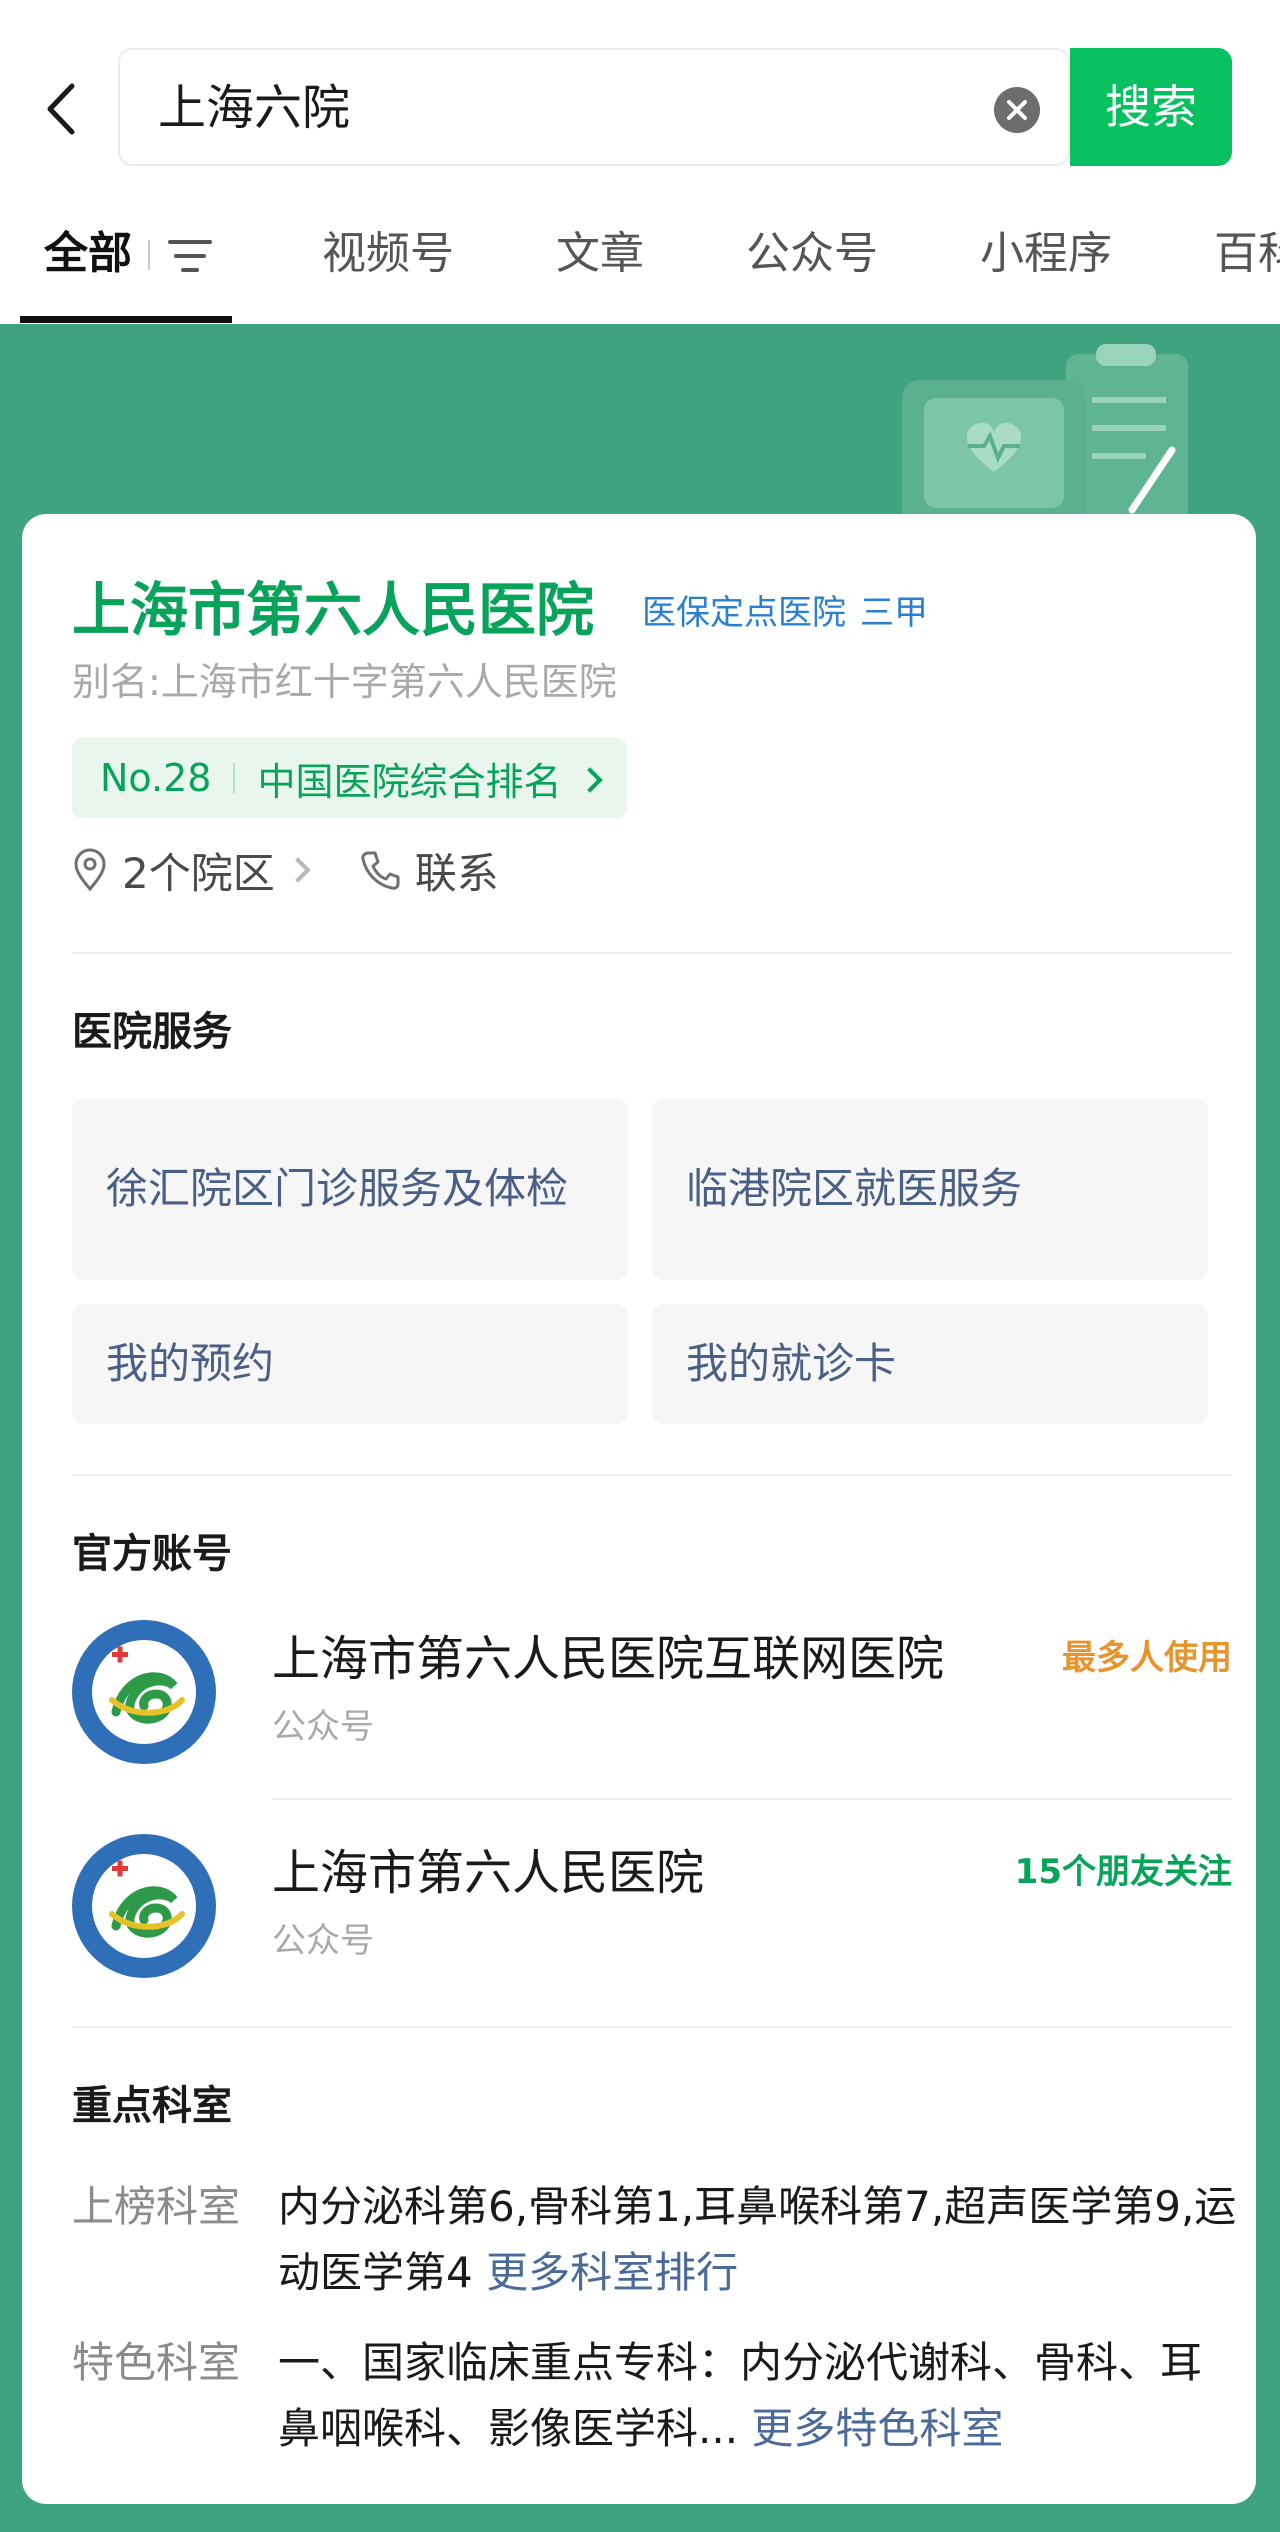  I want to click on search-query: 上海六院, so click(254, 108).